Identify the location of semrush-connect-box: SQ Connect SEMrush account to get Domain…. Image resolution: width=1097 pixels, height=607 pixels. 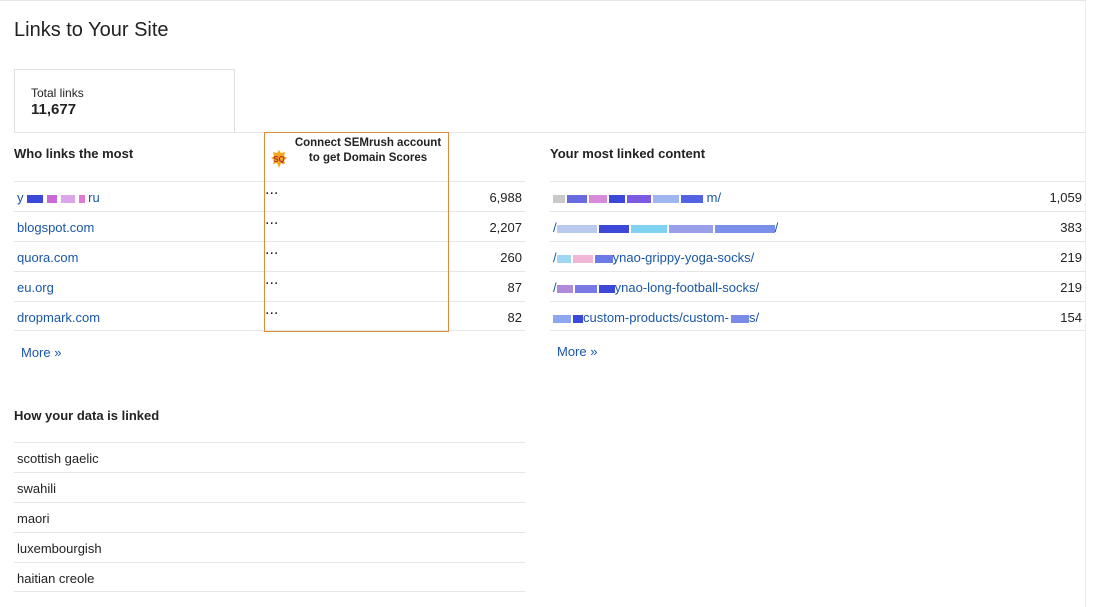
(356, 232).